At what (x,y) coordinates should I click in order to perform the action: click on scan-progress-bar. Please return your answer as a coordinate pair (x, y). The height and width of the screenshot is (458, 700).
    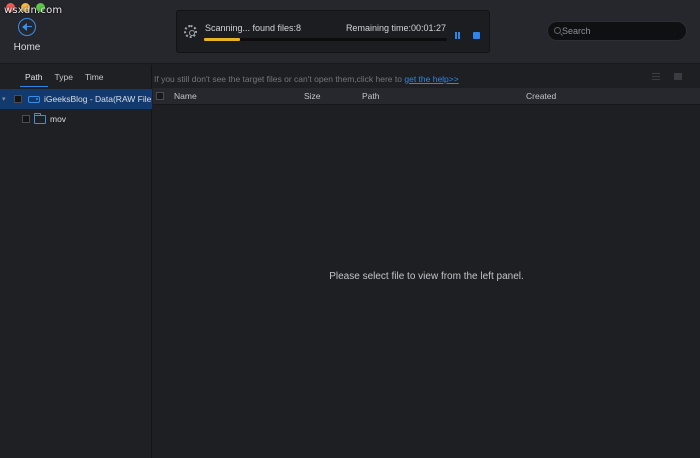
    Looking at the image, I should click on (325, 39).